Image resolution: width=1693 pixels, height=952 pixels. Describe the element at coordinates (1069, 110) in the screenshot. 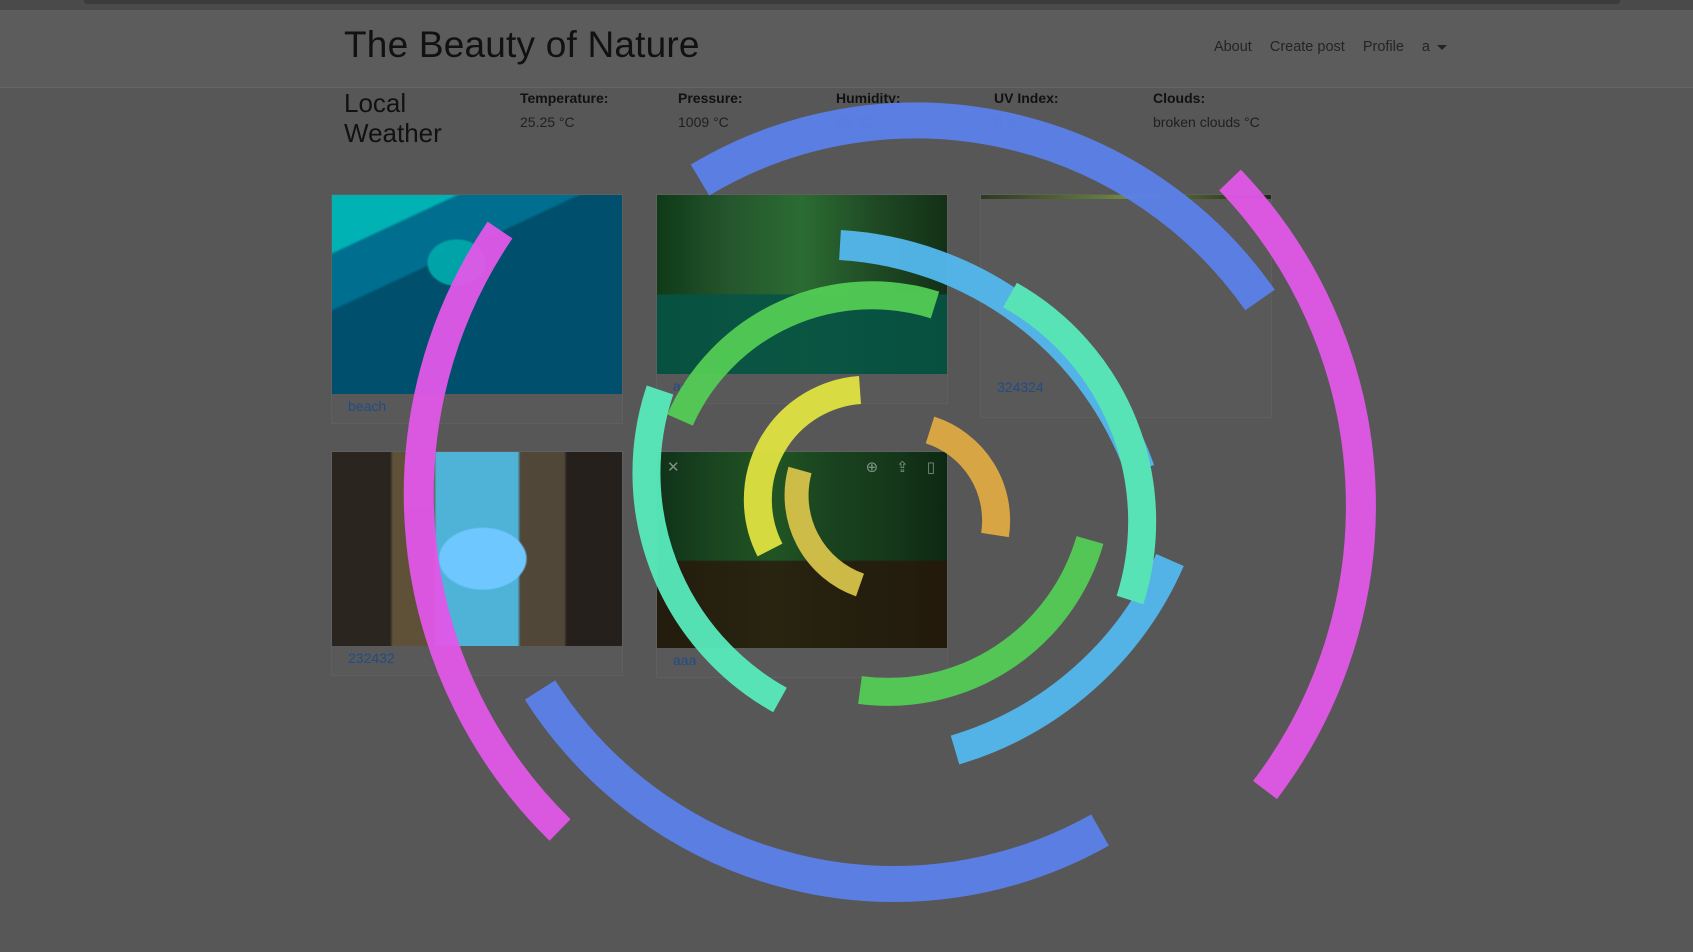

I see `weather-uv-index: UV Index: 0 °C` at that location.